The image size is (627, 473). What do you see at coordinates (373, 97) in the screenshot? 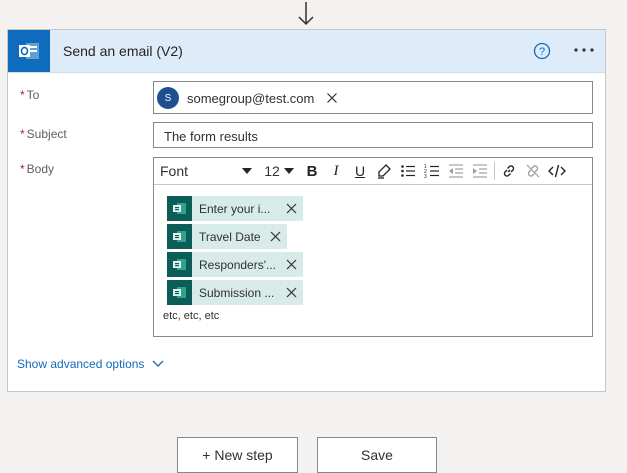
I see `to-field: S somegroup@test.com` at bounding box center [373, 97].